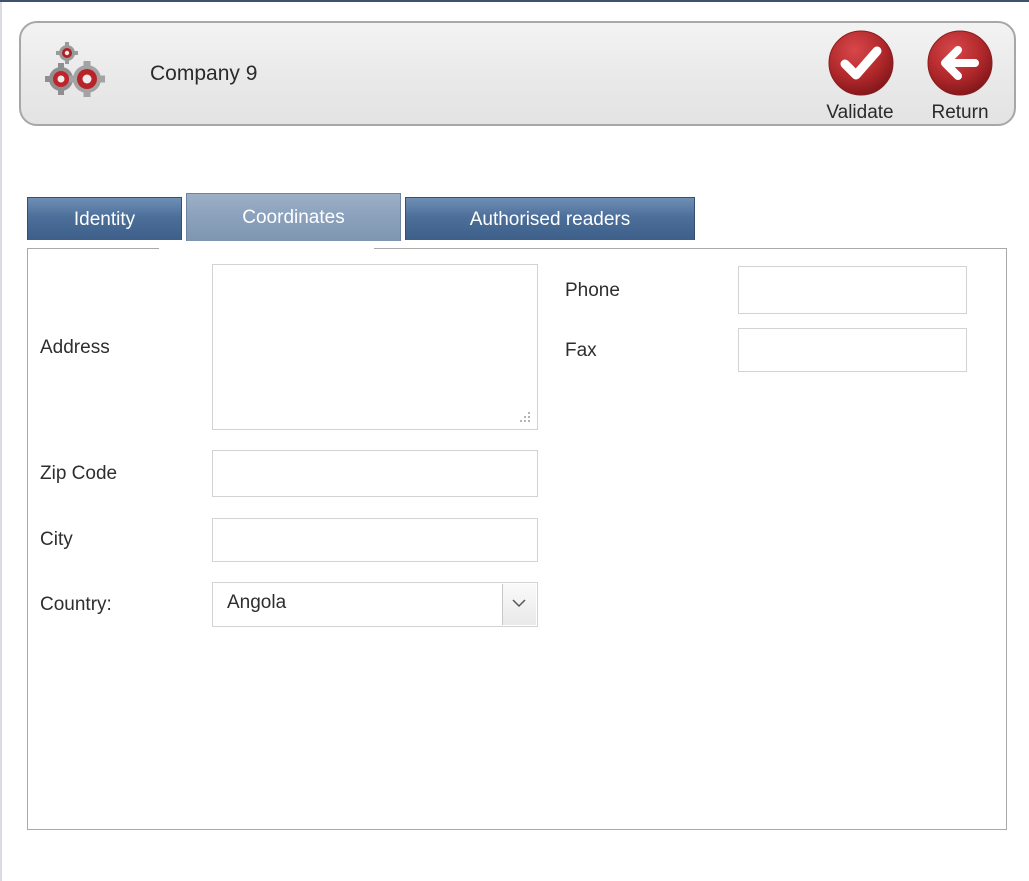 Image resolution: width=1029 pixels, height=881 pixels. I want to click on chevron-down-icon, so click(519, 603).